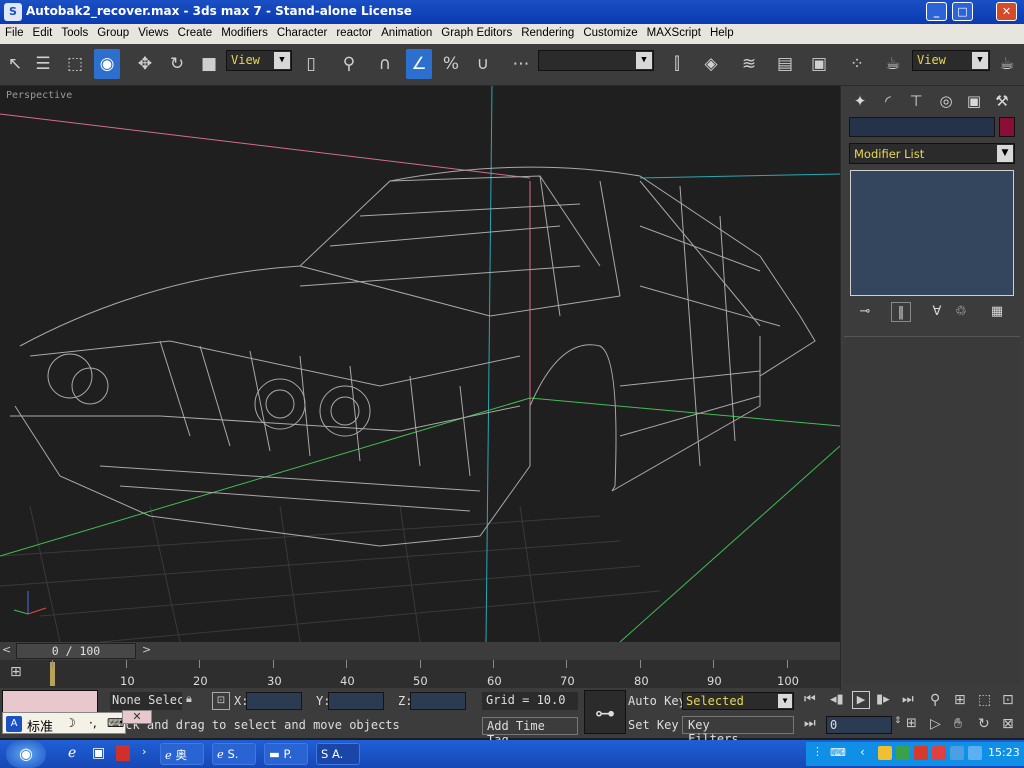  Describe the element at coordinates (817, 751) in the screenshot. I see `tray-expand-icon: ⋮` at that location.